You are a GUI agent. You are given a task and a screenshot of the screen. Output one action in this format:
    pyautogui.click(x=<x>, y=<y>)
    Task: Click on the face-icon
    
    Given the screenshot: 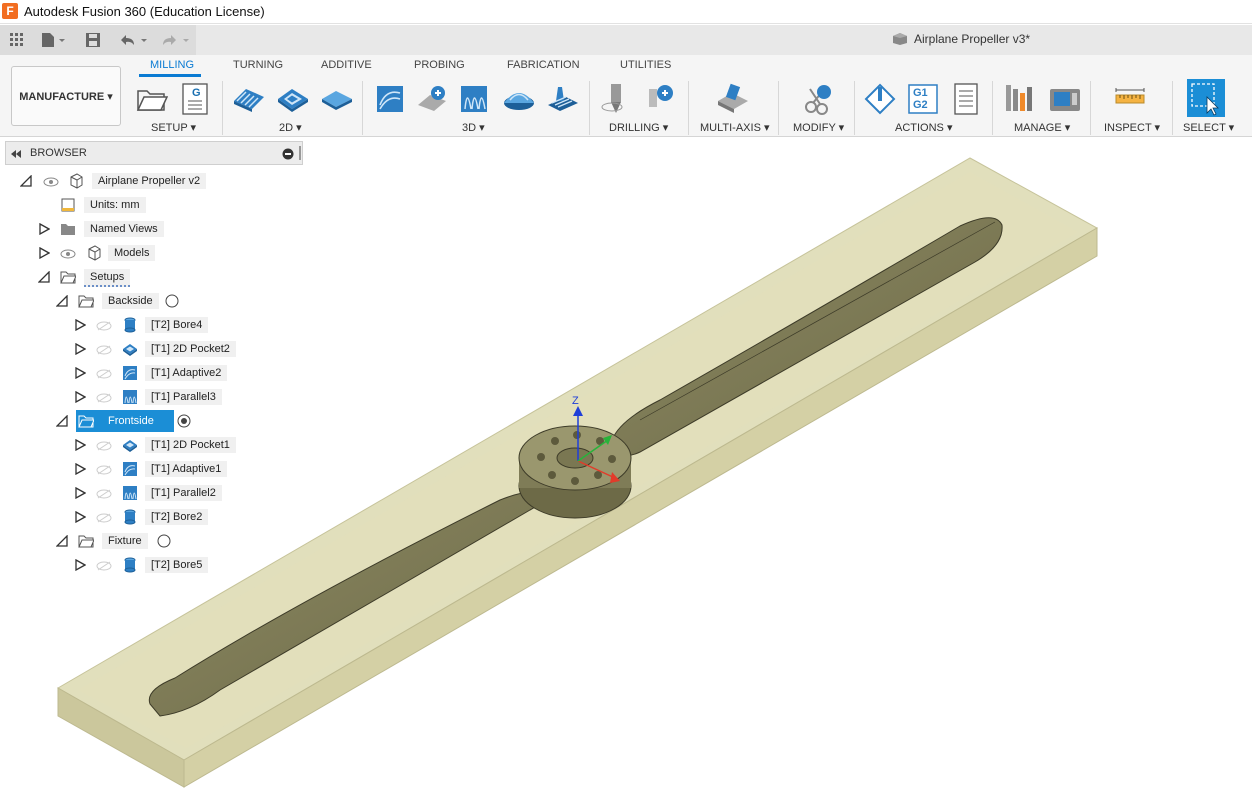 What is the action you would take?
    pyautogui.click(x=336, y=99)
    